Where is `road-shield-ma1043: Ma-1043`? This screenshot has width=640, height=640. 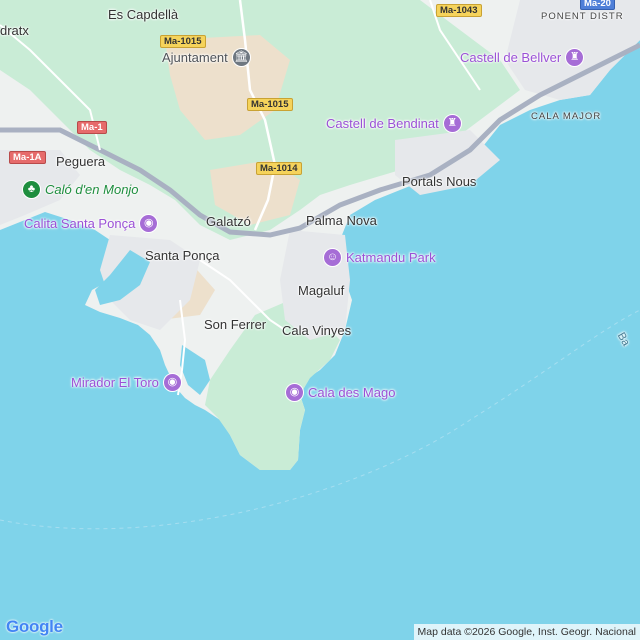
road-shield-ma1043: Ma-1043 is located at coordinates (459, 10).